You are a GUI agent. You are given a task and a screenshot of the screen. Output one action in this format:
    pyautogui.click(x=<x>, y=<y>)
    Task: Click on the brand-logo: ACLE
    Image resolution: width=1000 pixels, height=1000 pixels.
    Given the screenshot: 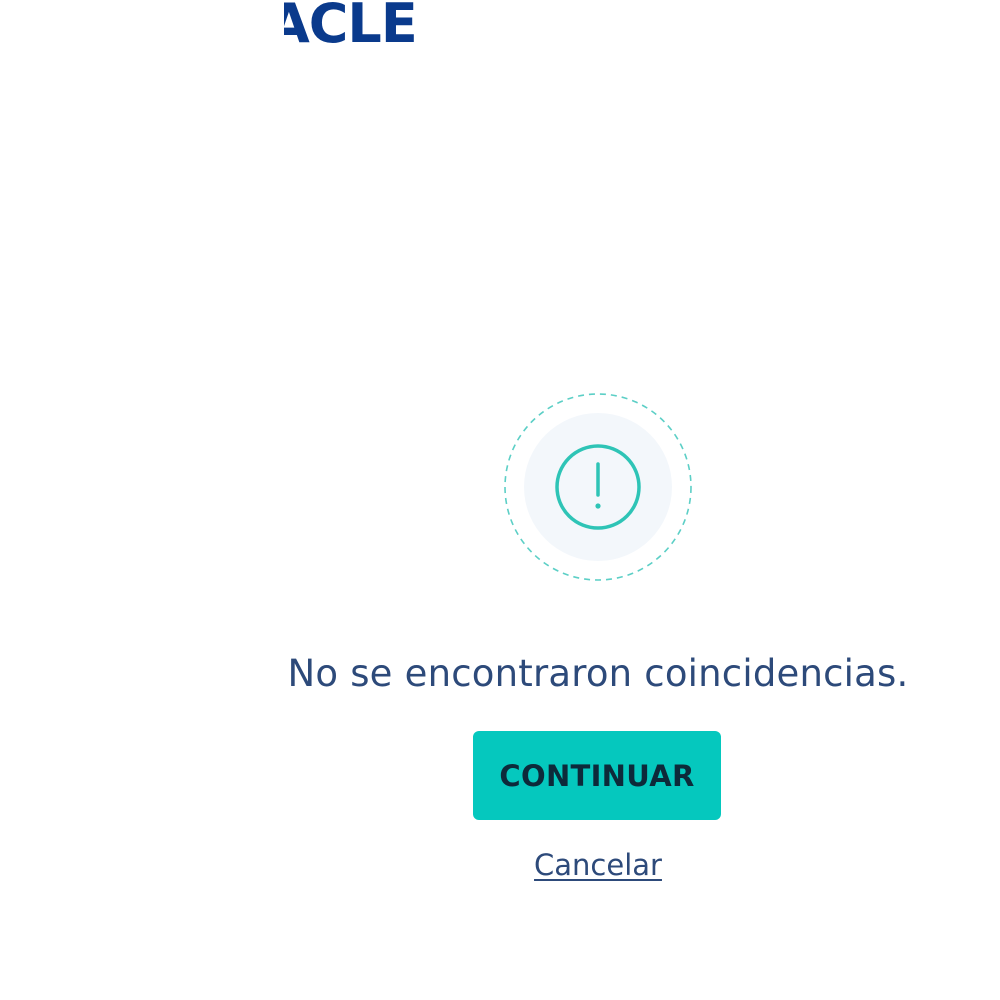 What is the action you would take?
    pyautogui.click(x=356, y=24)
    